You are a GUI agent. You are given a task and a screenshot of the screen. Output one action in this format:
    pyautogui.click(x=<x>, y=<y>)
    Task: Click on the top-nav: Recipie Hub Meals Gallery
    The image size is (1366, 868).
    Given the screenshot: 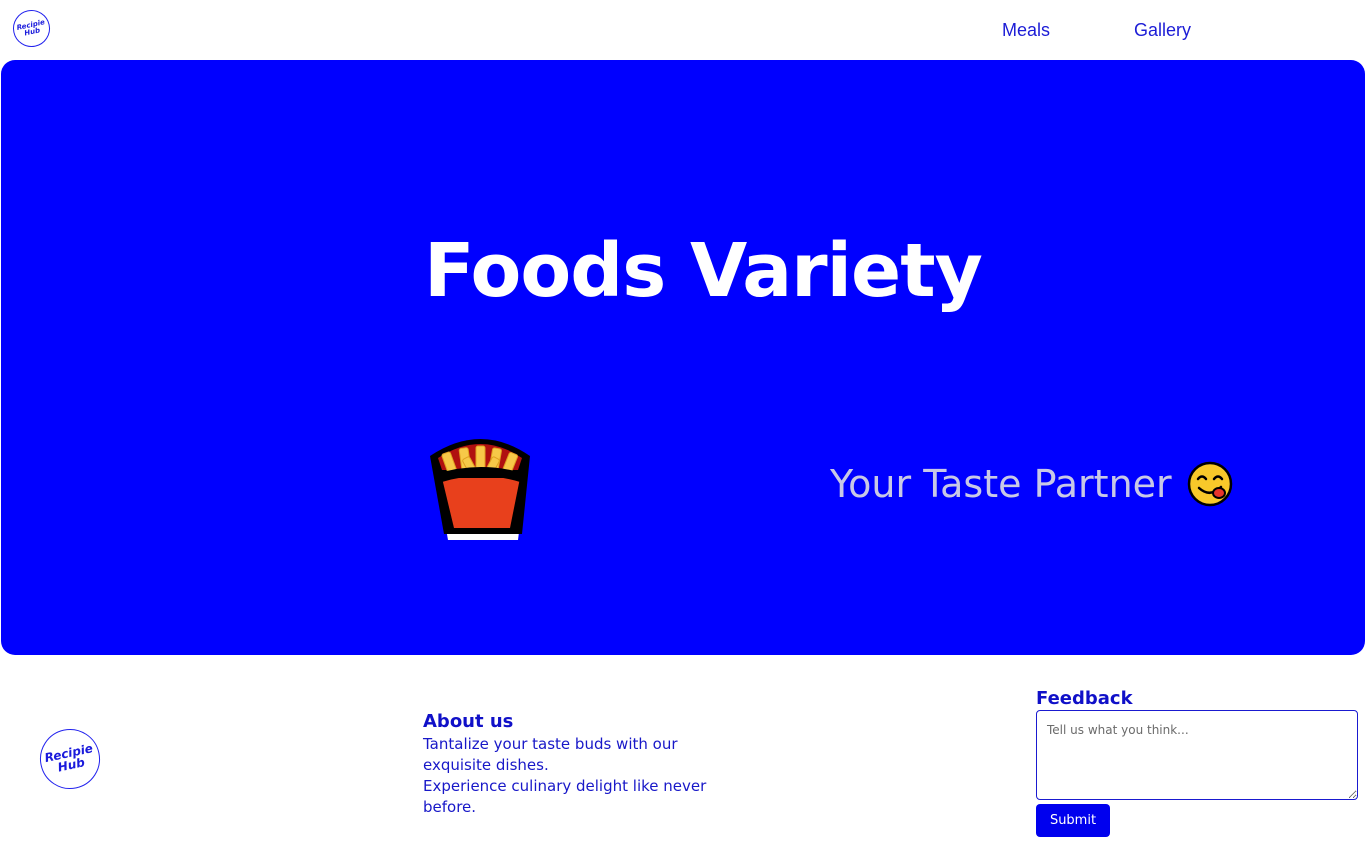 What is the action you would take?
    pyautogui.click(x=683, y=30)
    